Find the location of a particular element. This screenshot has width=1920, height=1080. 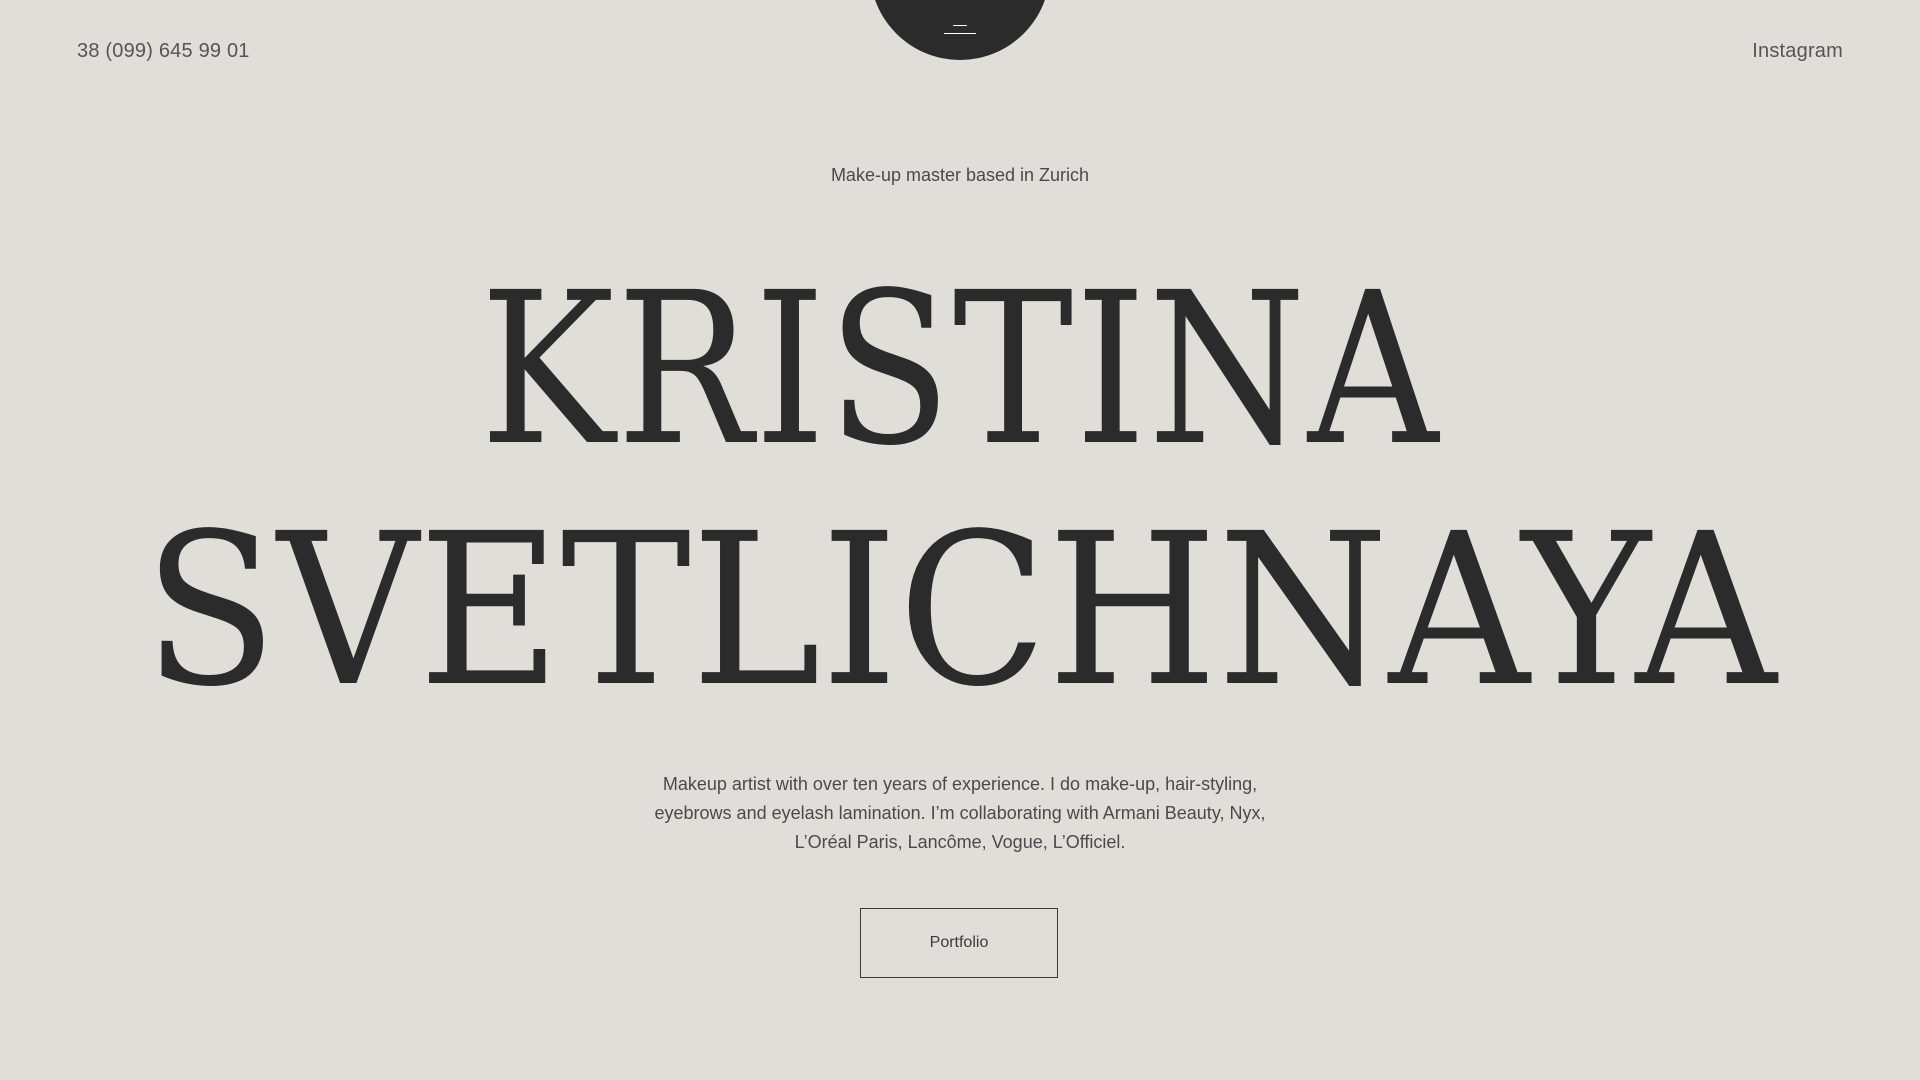

phone-link: 38 (099) 645 99 01 is located at coordinates (163, 51).